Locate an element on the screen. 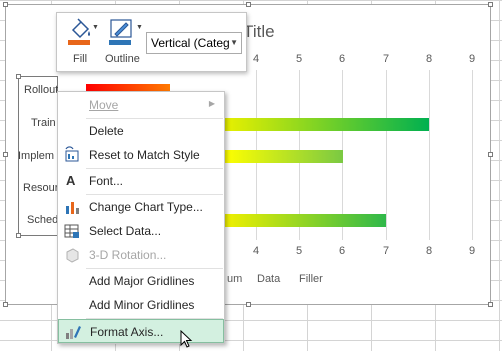 This screenshot has width=502, height=351. paint-bucket-icon is located at coordinates (79, 31).